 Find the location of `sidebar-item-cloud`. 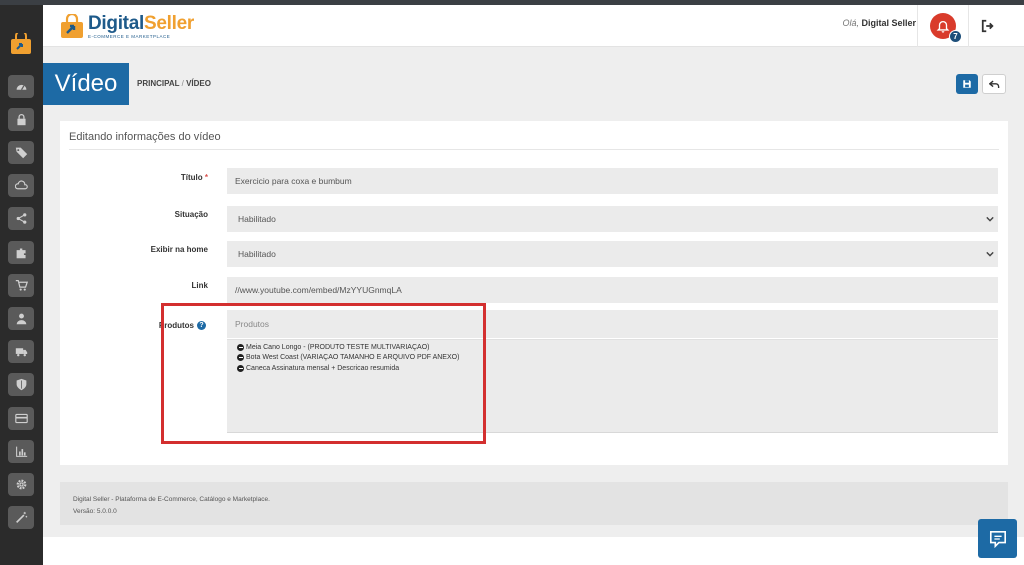

sidebar-item-cloud is located at coordinates (21, 185).